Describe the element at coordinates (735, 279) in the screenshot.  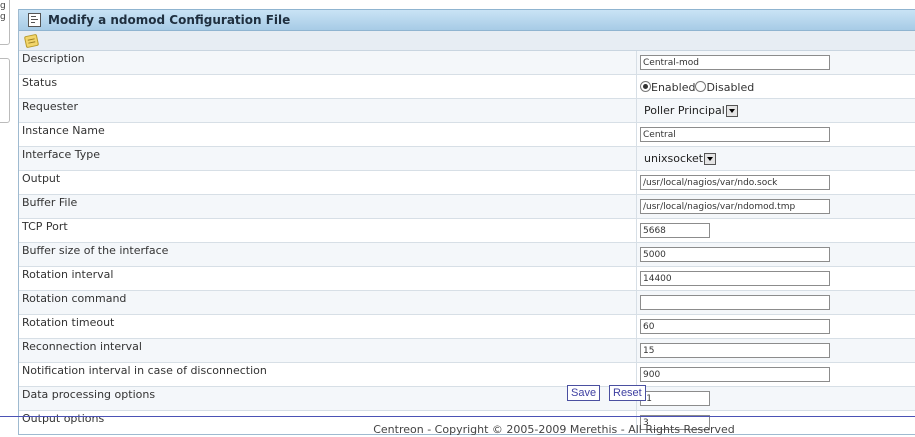
I see `rotation-interval-input` at that location.